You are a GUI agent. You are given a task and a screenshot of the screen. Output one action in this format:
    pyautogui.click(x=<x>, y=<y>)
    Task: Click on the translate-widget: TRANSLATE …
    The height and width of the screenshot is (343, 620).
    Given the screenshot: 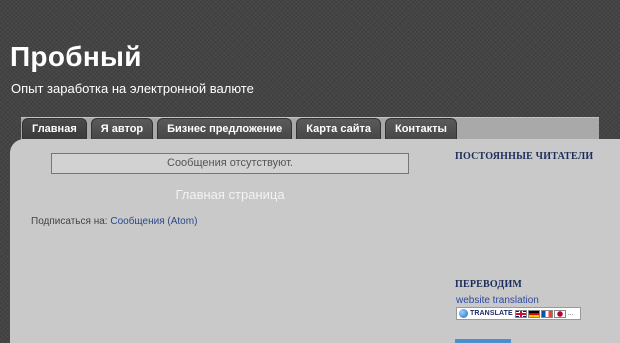 What is the action you would take?
    pyautogui.click(x=518, y=313)
    